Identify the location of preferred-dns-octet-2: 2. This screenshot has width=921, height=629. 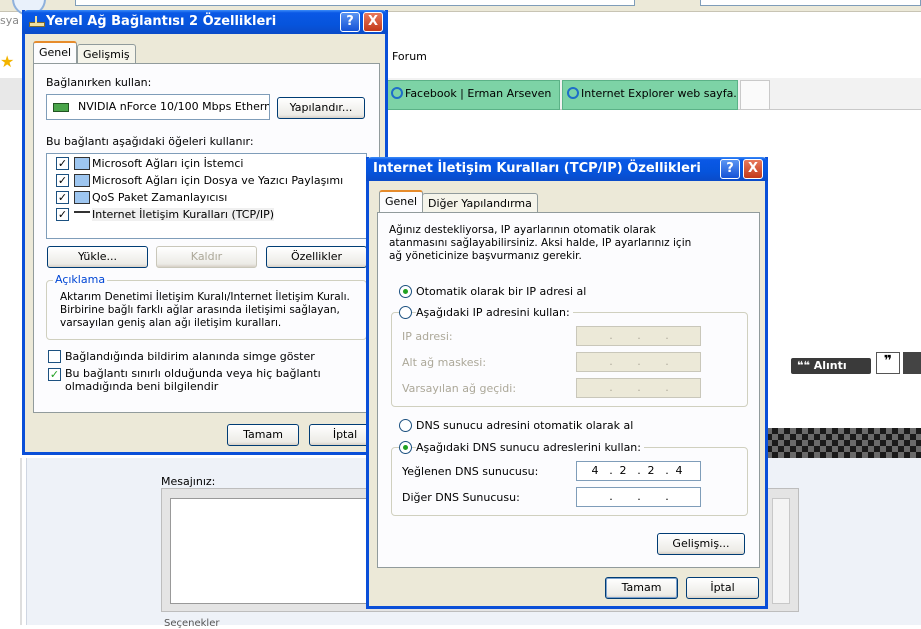
(623, 470).